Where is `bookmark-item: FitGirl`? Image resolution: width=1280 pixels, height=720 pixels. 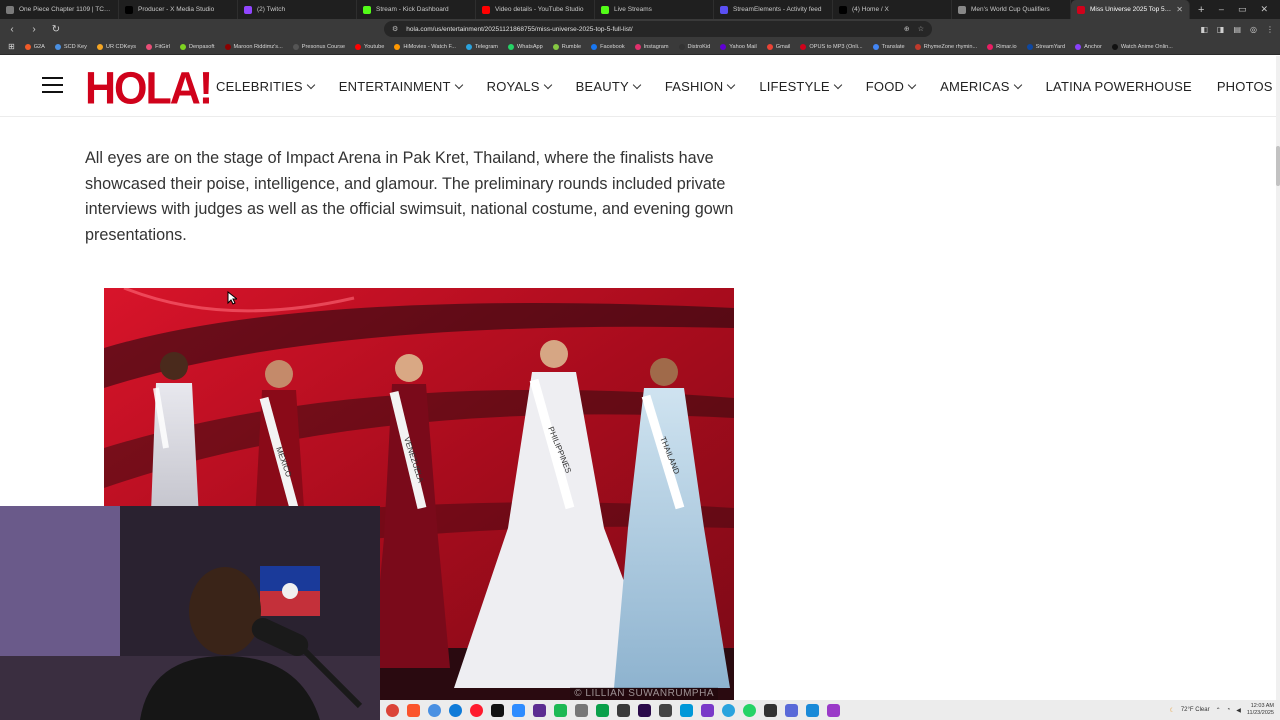 bookmark-item: FitGirl is located at coordinates (158, 46).